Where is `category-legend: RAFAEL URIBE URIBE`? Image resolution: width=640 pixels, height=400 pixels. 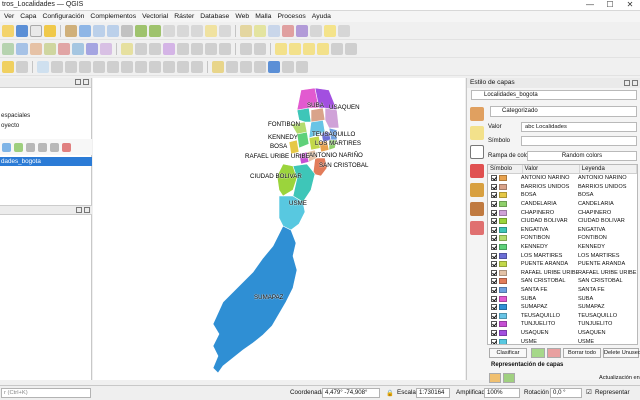
category-legend: RAFAEL URIBE URIBE is located at coordinates (607, 273).